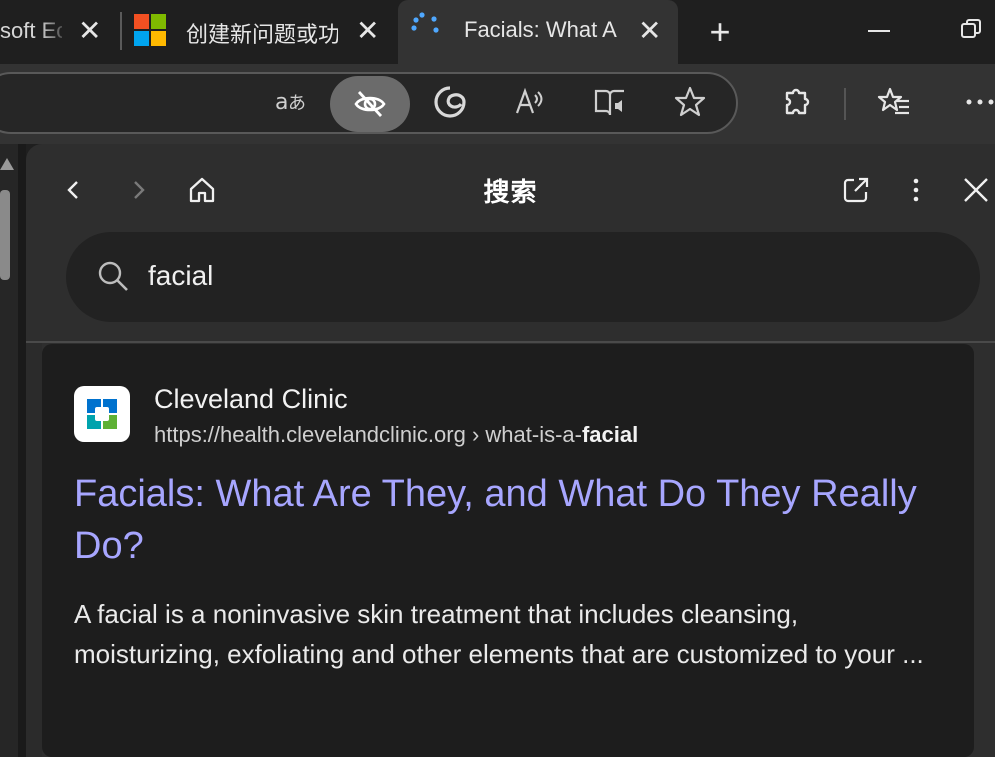 The height and width of the screenshot is (757, 995). Describe the element at coordinates (150, 30) in the screenshot. I see `microsoft-logo-icon` at that location.